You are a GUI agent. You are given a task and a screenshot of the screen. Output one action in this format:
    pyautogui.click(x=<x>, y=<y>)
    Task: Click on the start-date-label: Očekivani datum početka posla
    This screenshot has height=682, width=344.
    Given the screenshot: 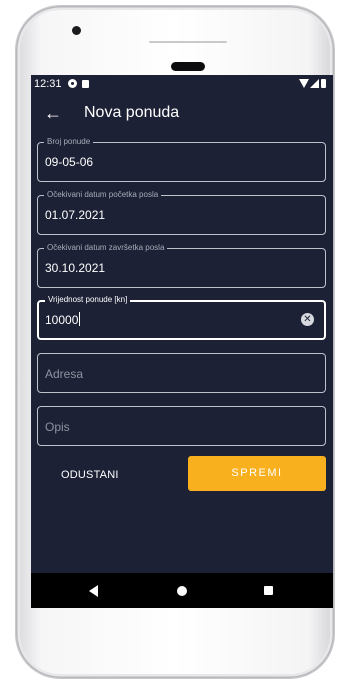 What is the action you would take?
    pyautogui.click(x=103, y=195)
    